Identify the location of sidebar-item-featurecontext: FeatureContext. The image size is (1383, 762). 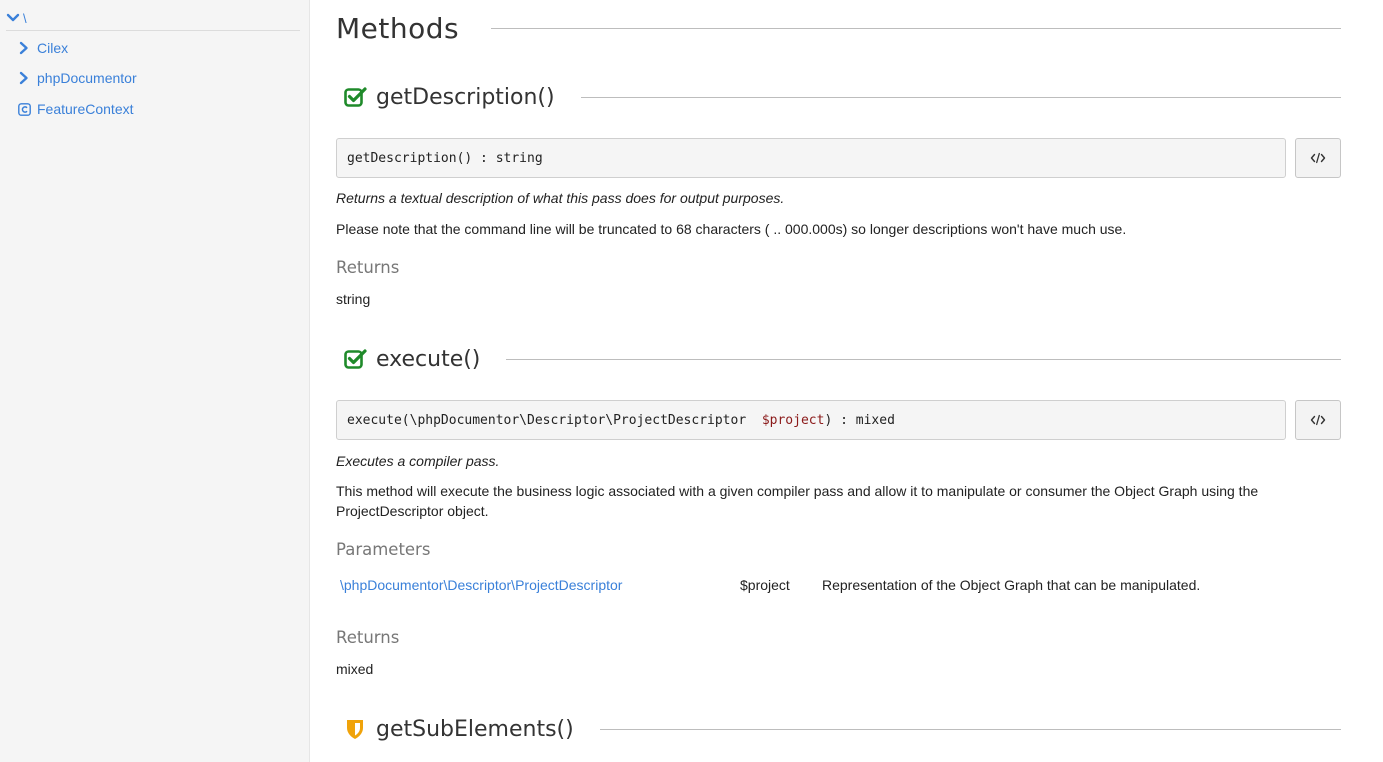
(76, 109).